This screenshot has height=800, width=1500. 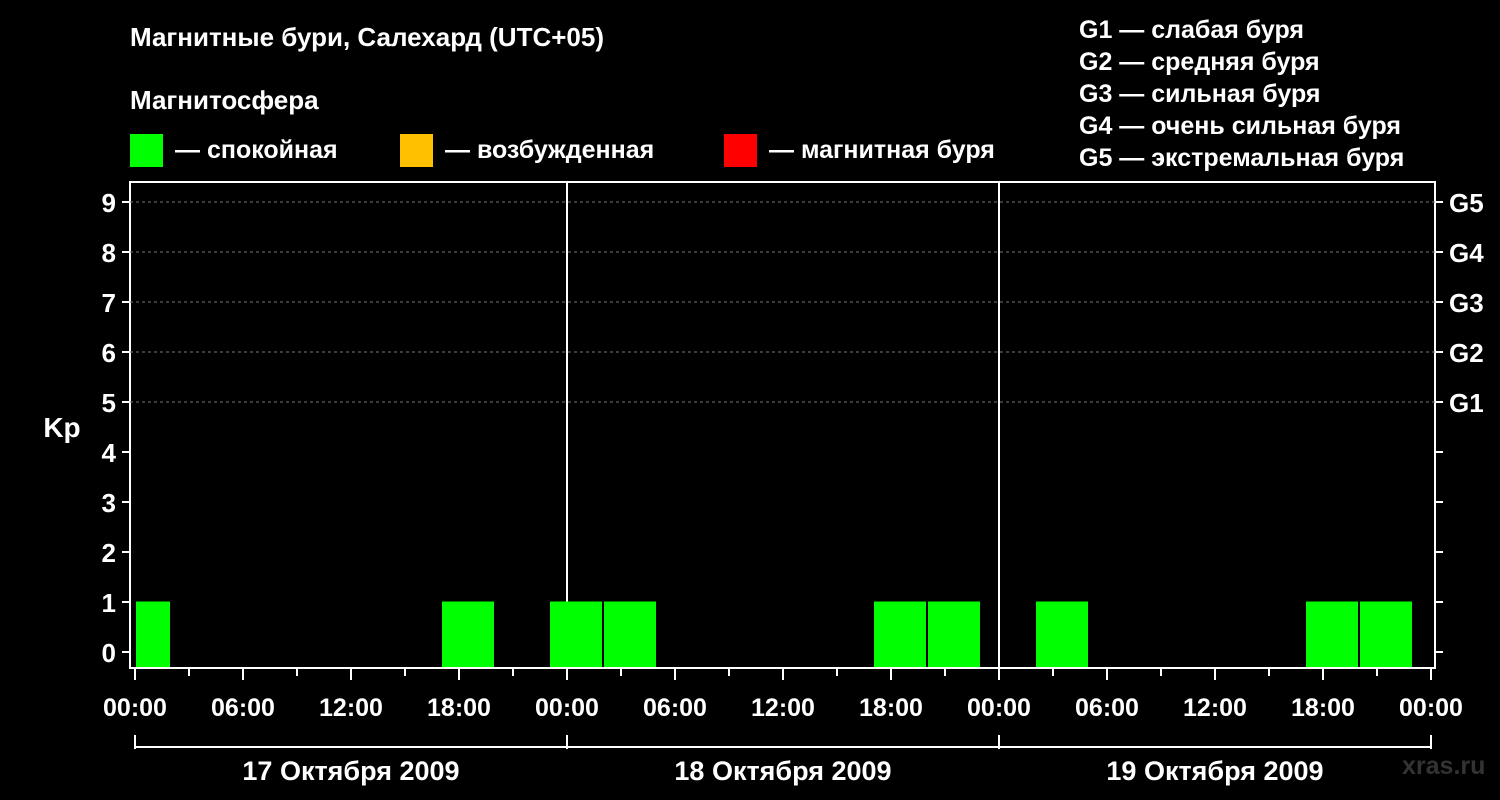 I want to click on right-axis-label: G2, so click(x=1466, y=353).